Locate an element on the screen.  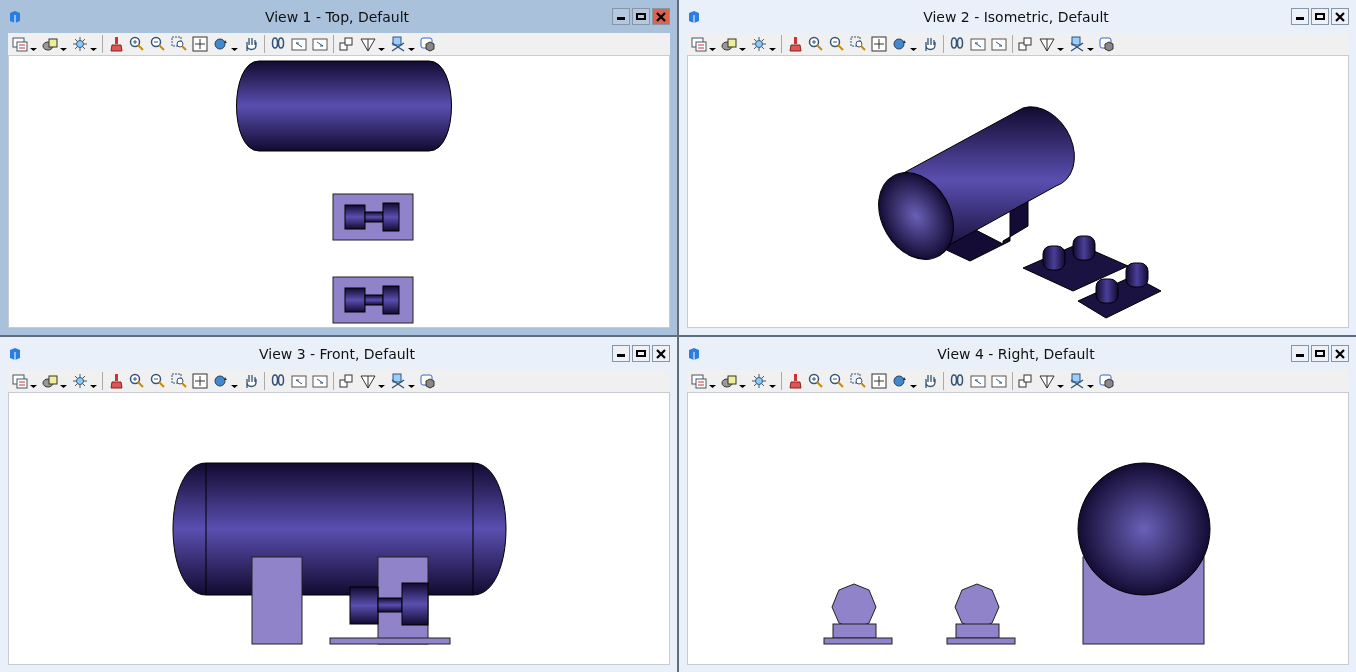
window-title: View 1 - Top, Default is located at coordinates (337, 16).